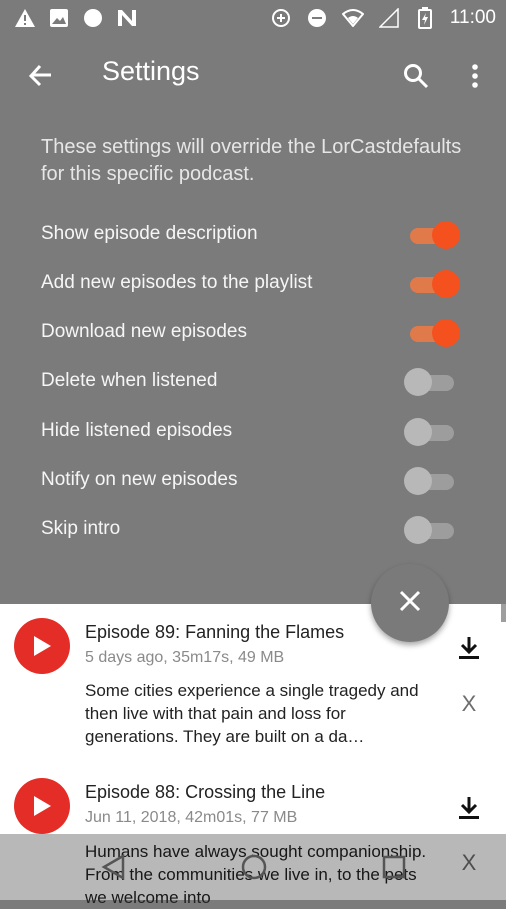  Describe the element at coordinates (137, 430) in the screenshot. I see `setting-label: Hide listened episodes` at that location.